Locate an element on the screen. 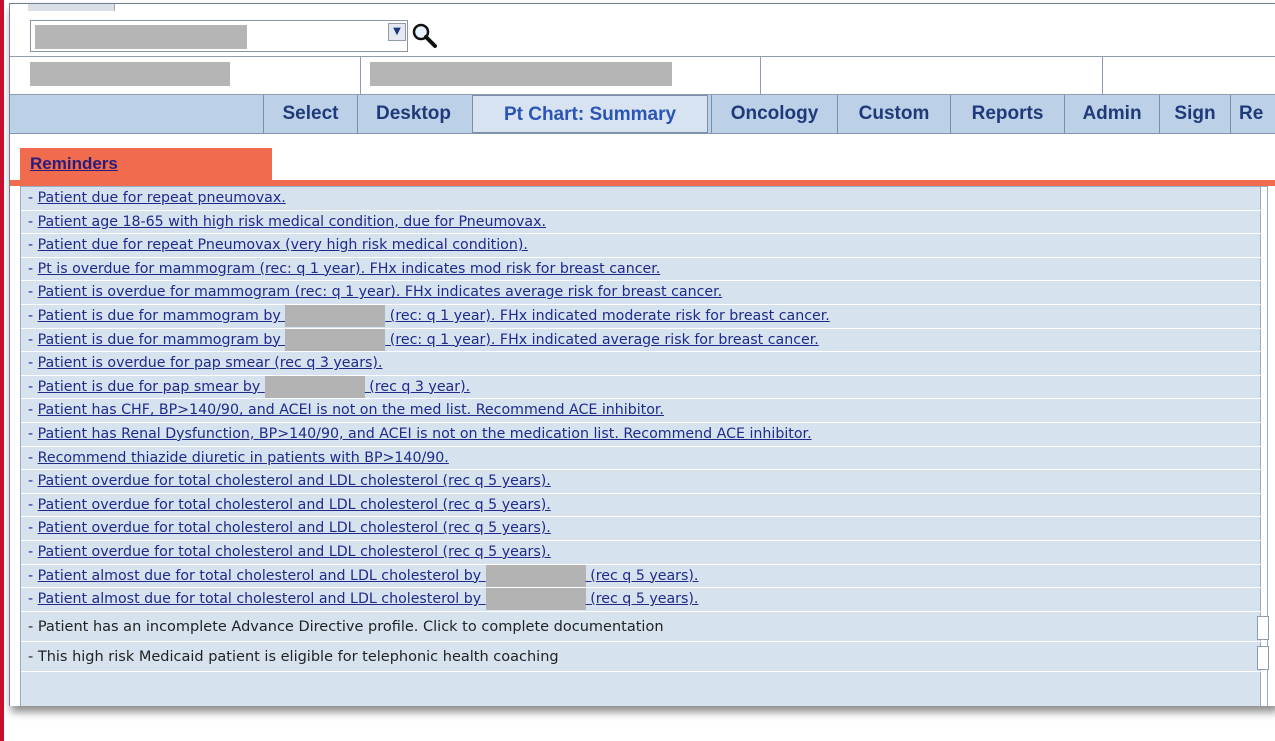  nav-desktop: Desktop is located at coordinates (413, 114).